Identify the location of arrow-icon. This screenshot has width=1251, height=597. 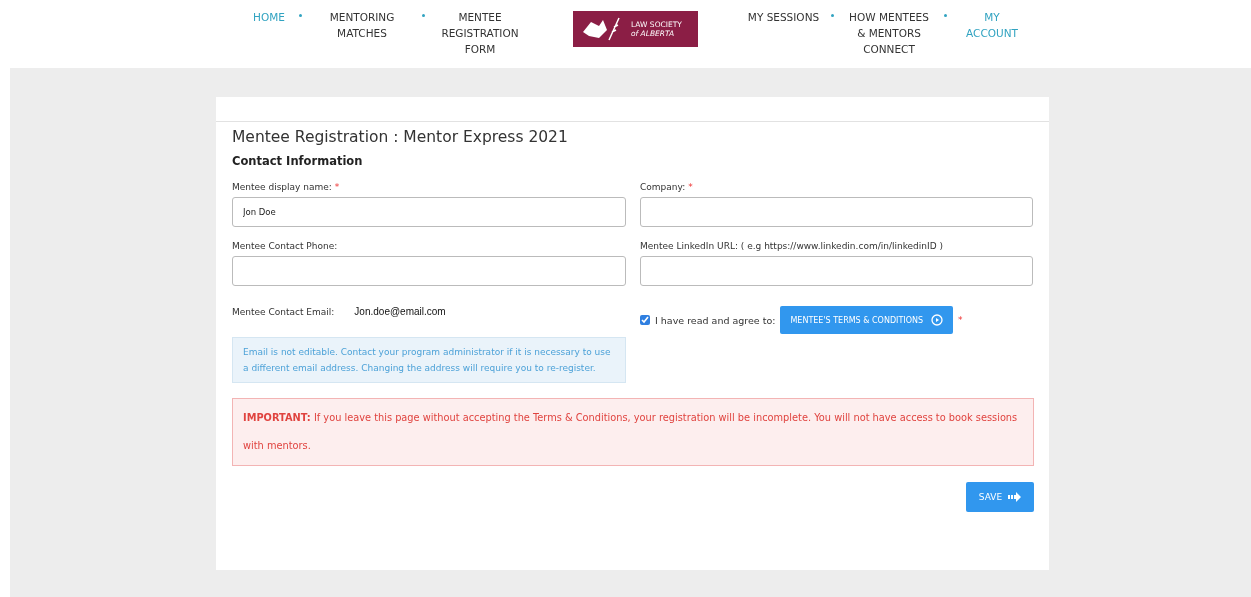
(1015, 497).